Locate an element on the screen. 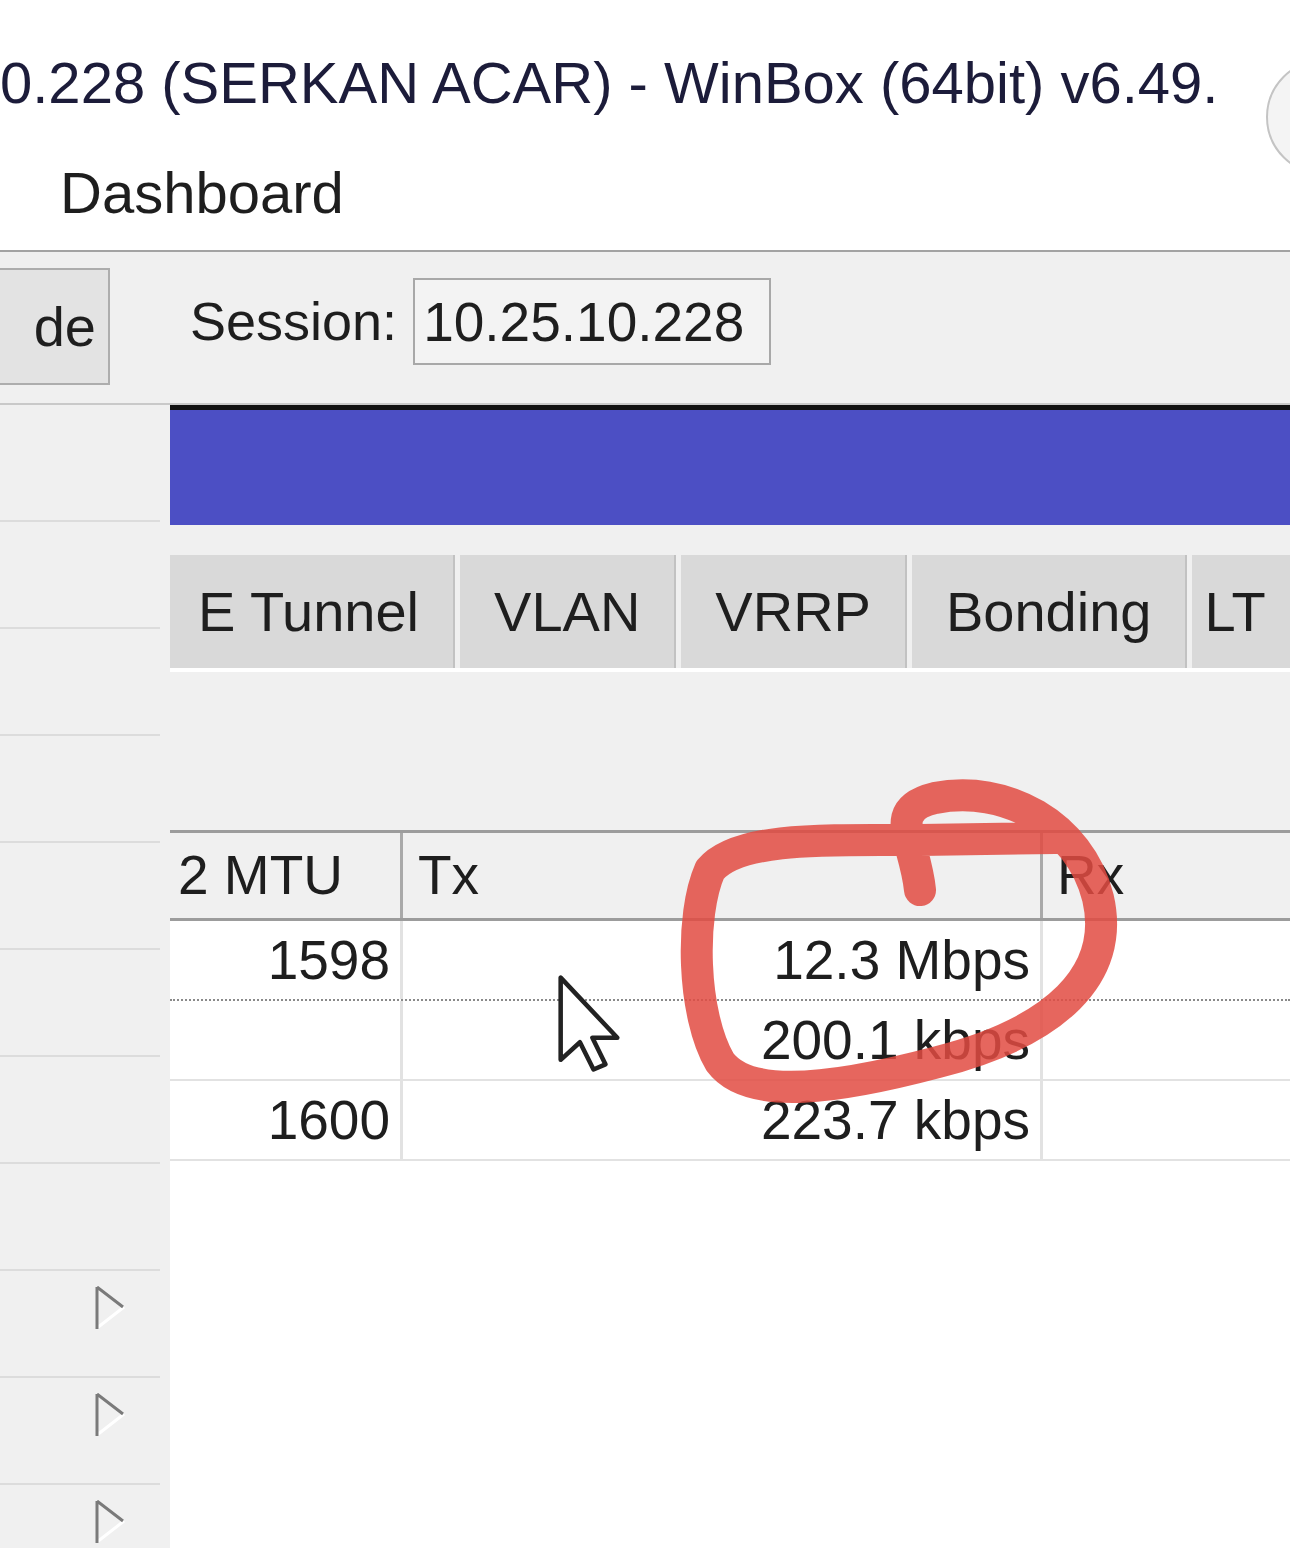 This screenshot has height=1548, width=1290. column-header: 2 MTU is located at coordinates (286, 875).